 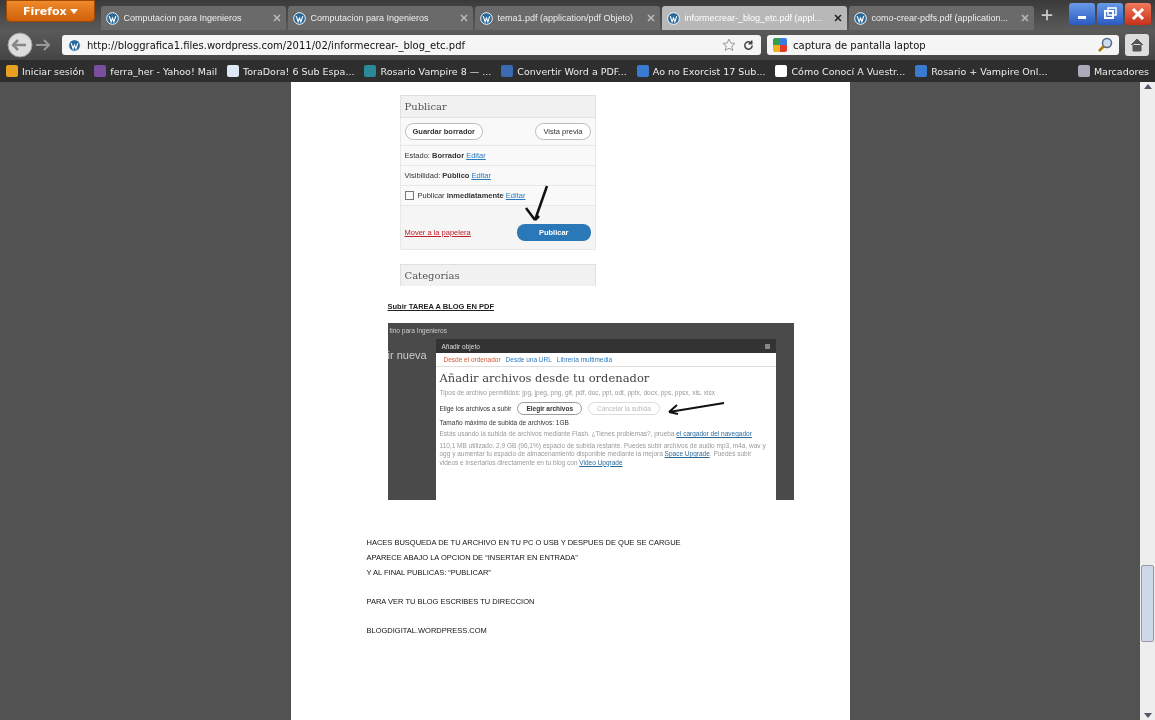 I want to click on search-icon, so click(x=1105, y=45).